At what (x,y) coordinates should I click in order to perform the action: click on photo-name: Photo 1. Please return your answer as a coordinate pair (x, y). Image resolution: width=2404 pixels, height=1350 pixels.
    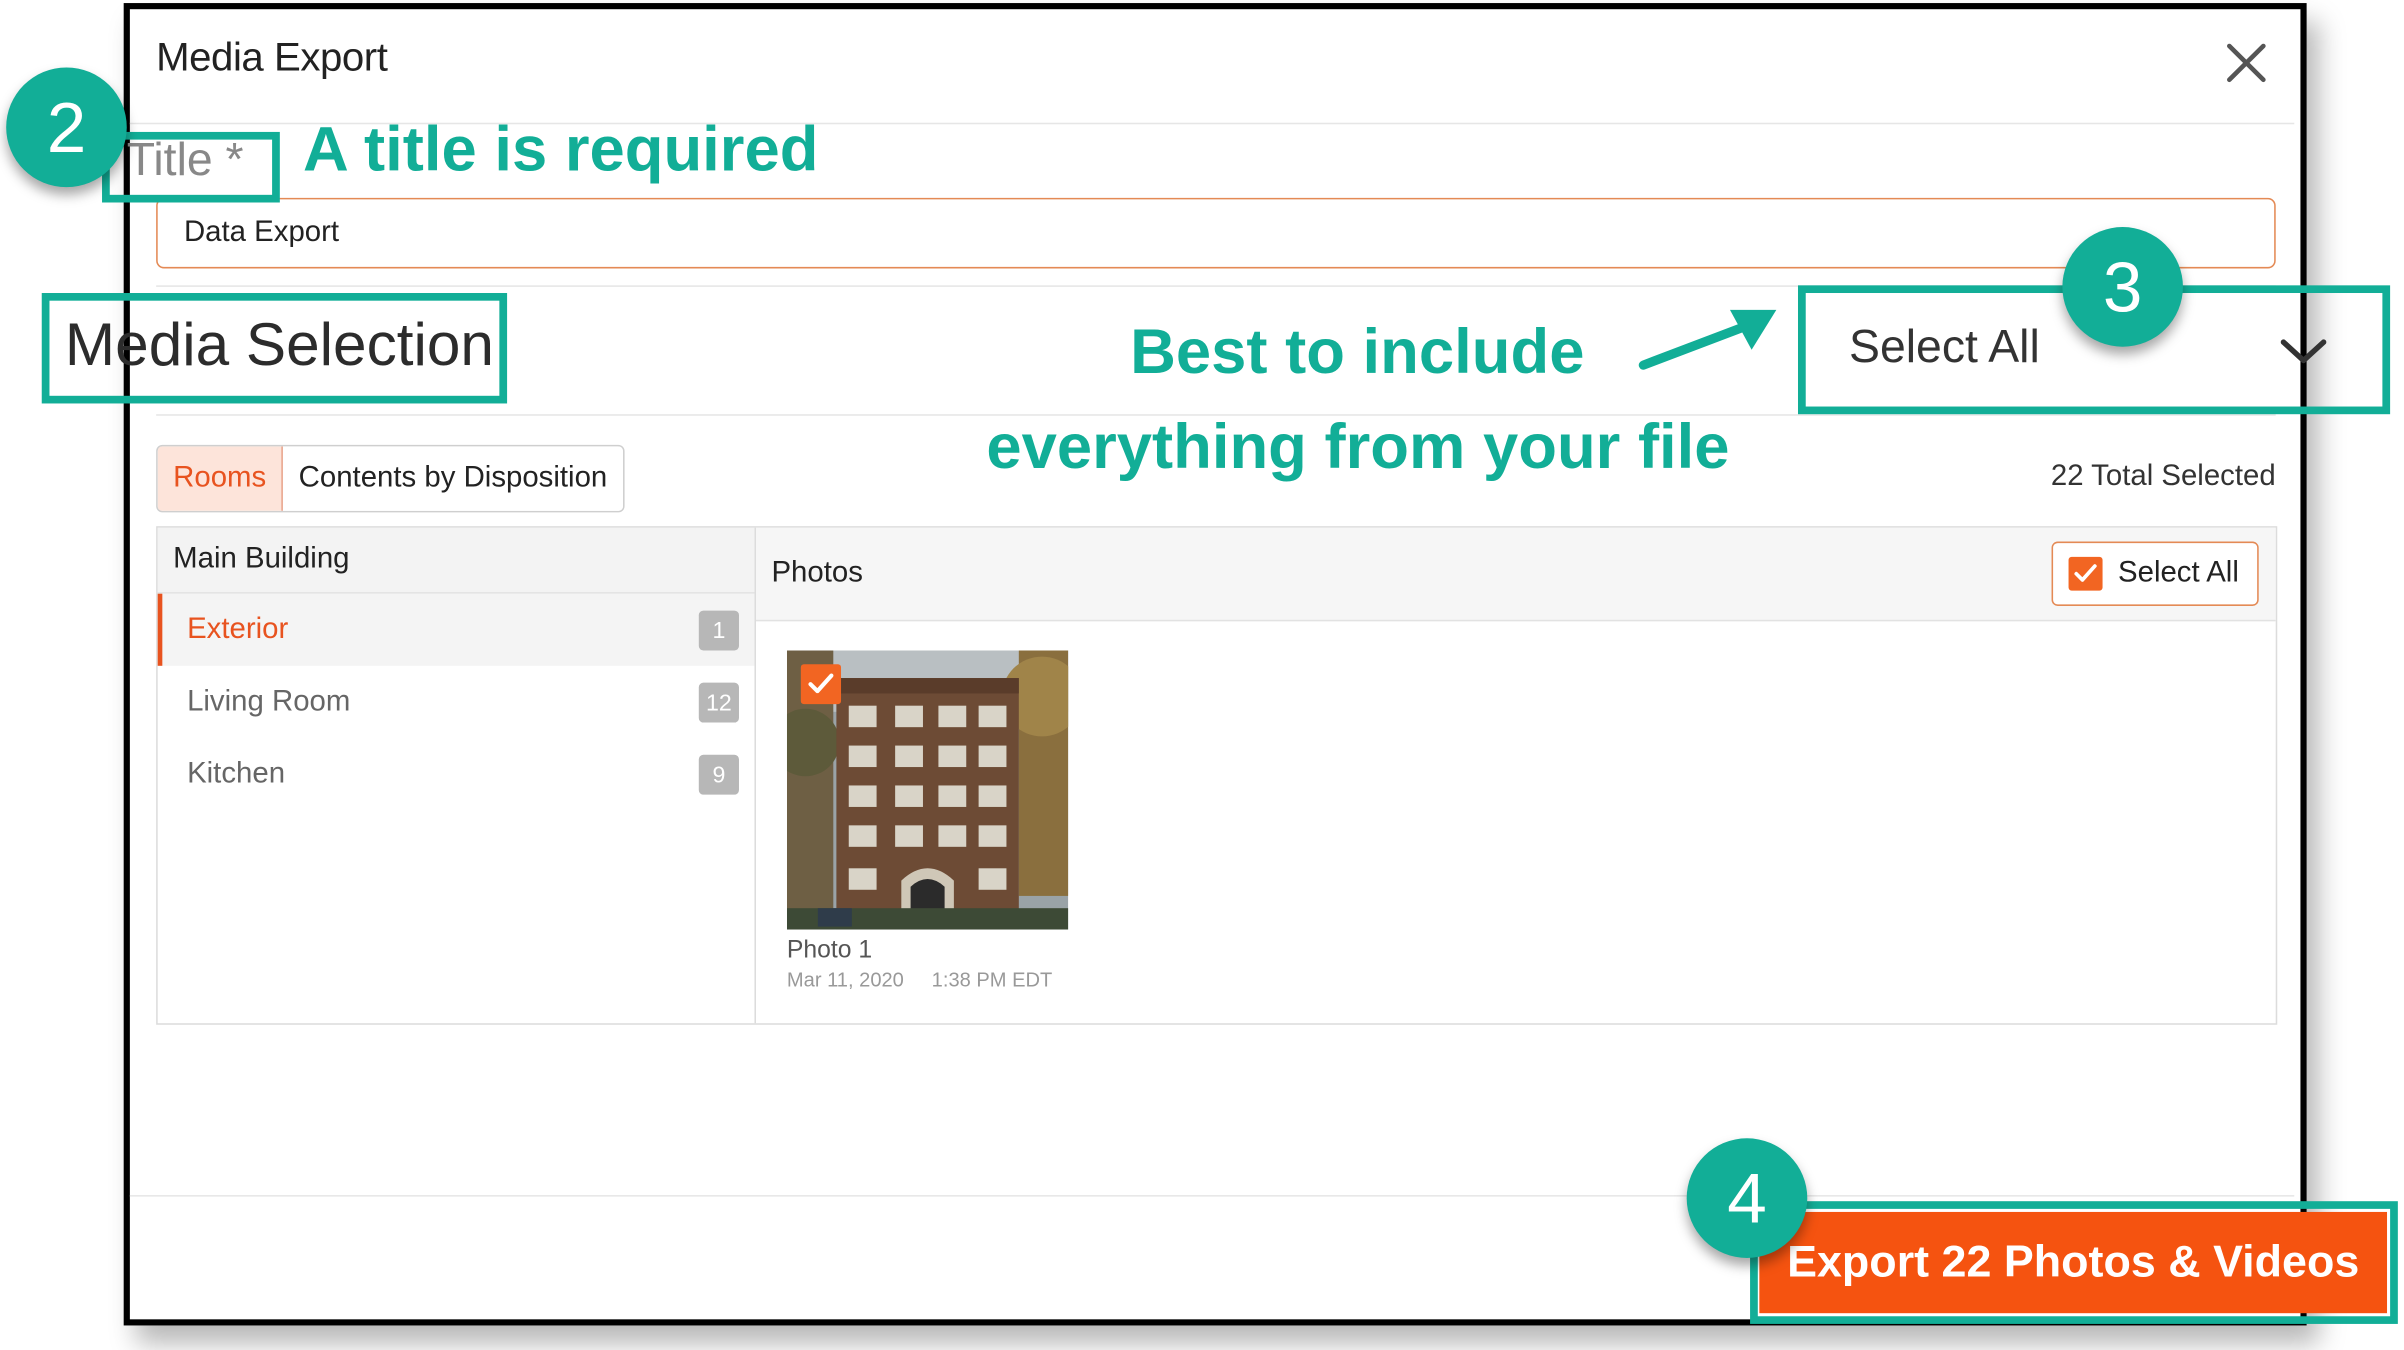
    Looking at the image, I should click on (829, 950).